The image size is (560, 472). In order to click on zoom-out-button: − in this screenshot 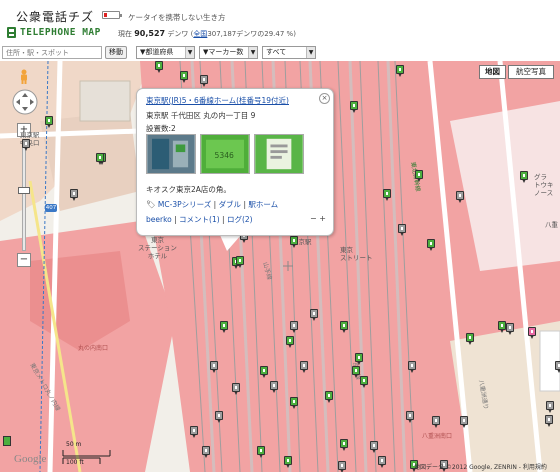, I will do `click(24, 260)`.